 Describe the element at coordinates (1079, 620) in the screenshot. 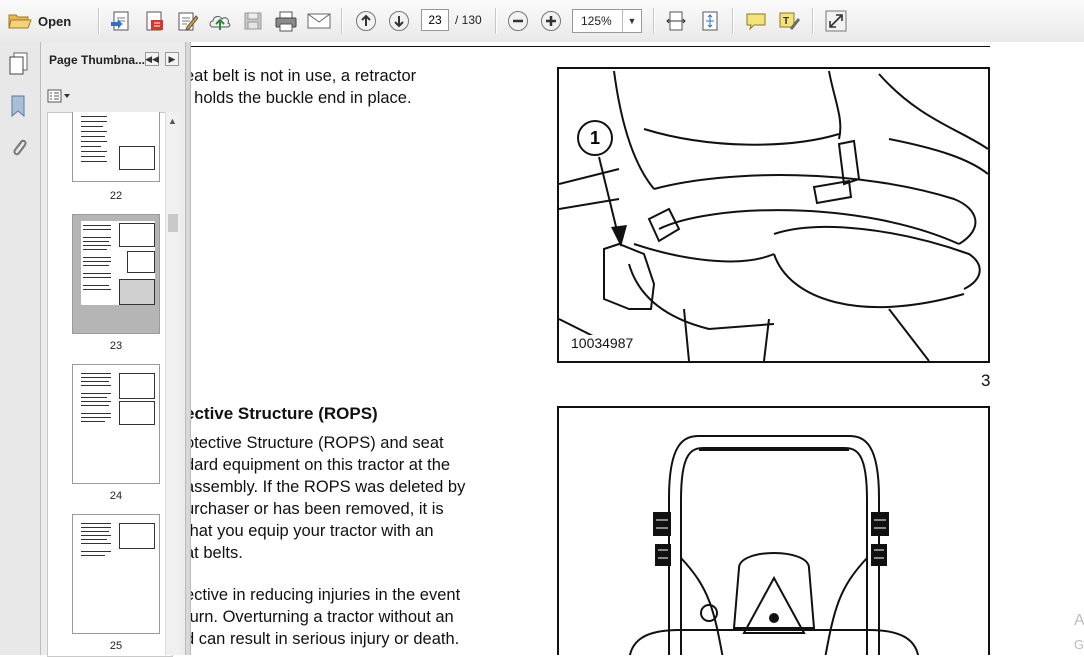

I see `watermark-text: A` at that location.